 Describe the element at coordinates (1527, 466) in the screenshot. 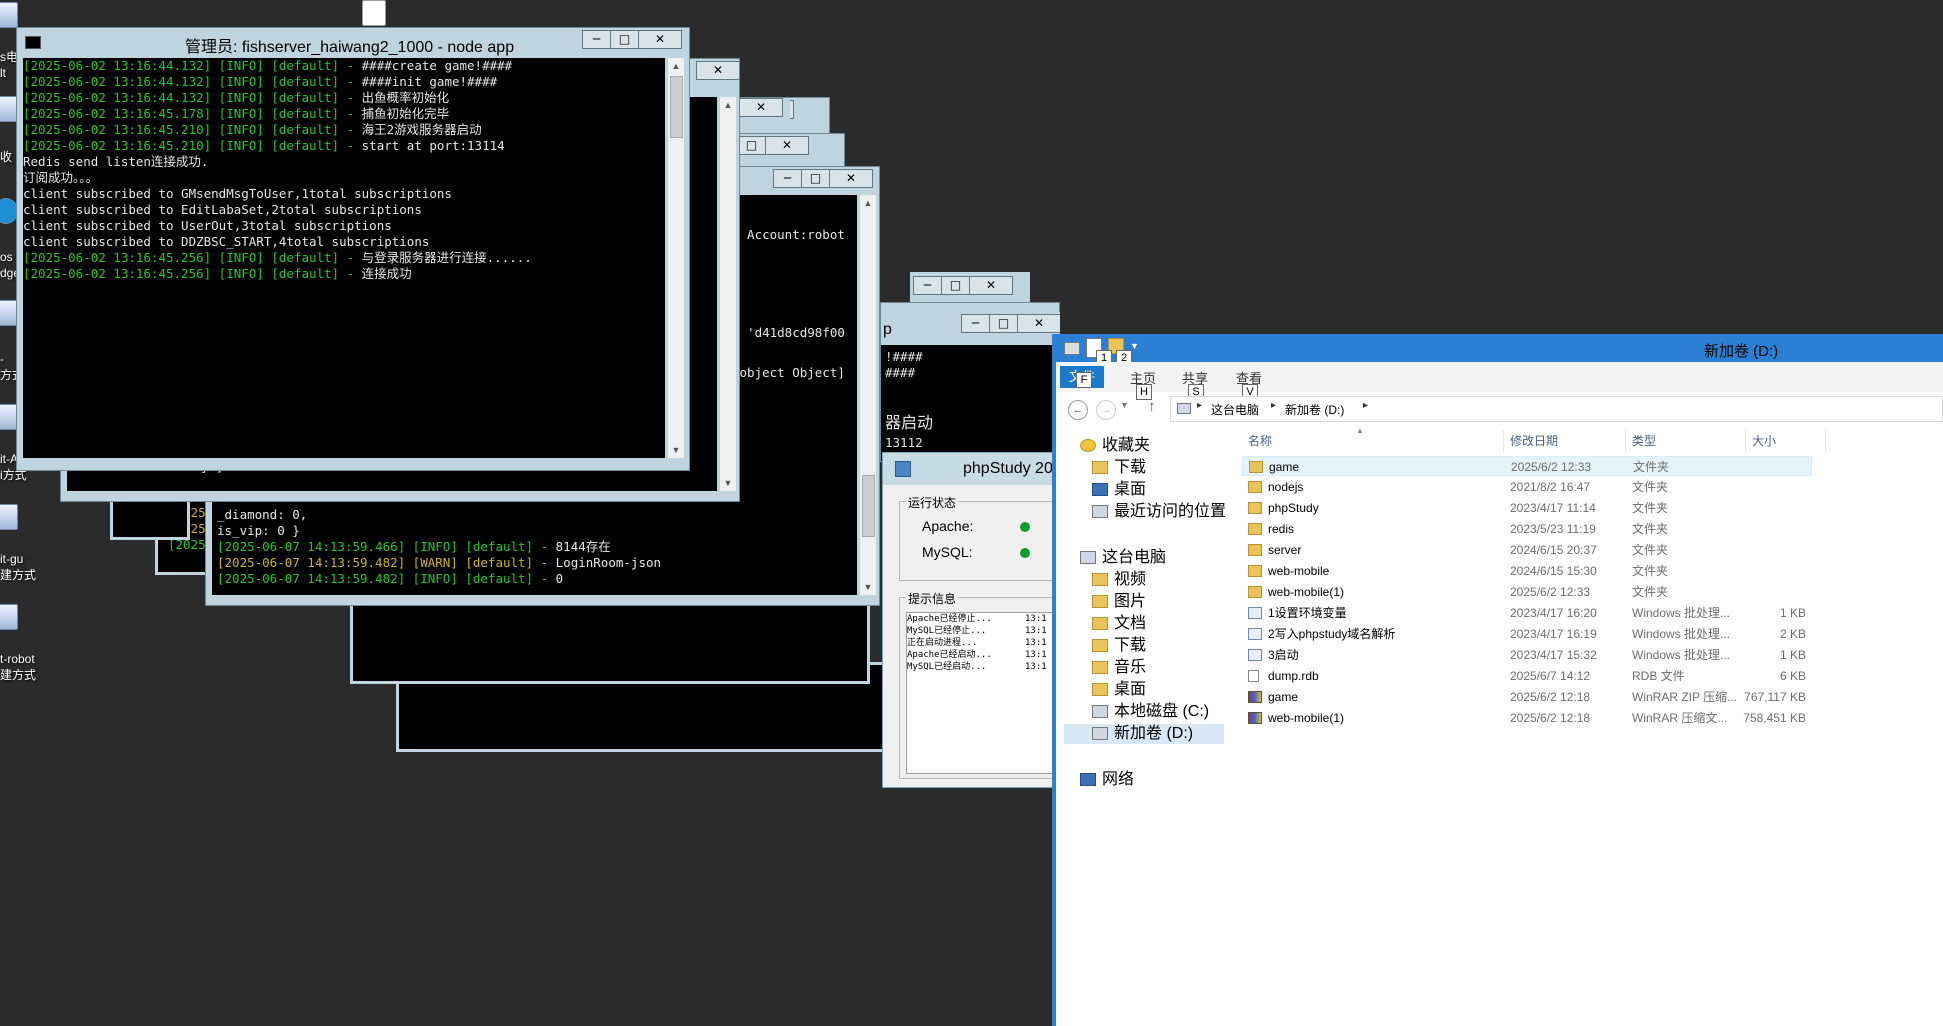

I see `file-row: game 2025/6/2 12:33 文件夹` at that location.